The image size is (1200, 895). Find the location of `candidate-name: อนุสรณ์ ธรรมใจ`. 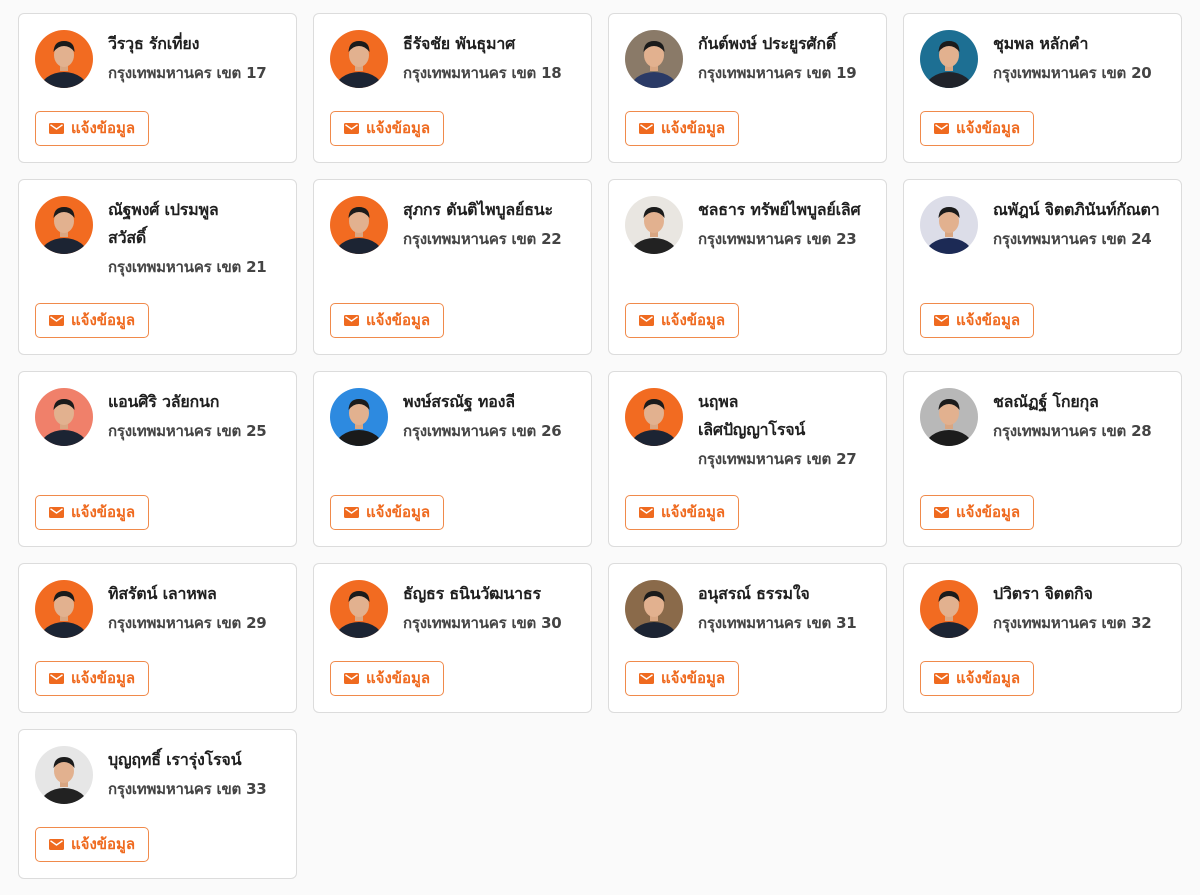

candidate-name: อนุสรณ์ ธรรมใจ is located at coordinates (754, 593).